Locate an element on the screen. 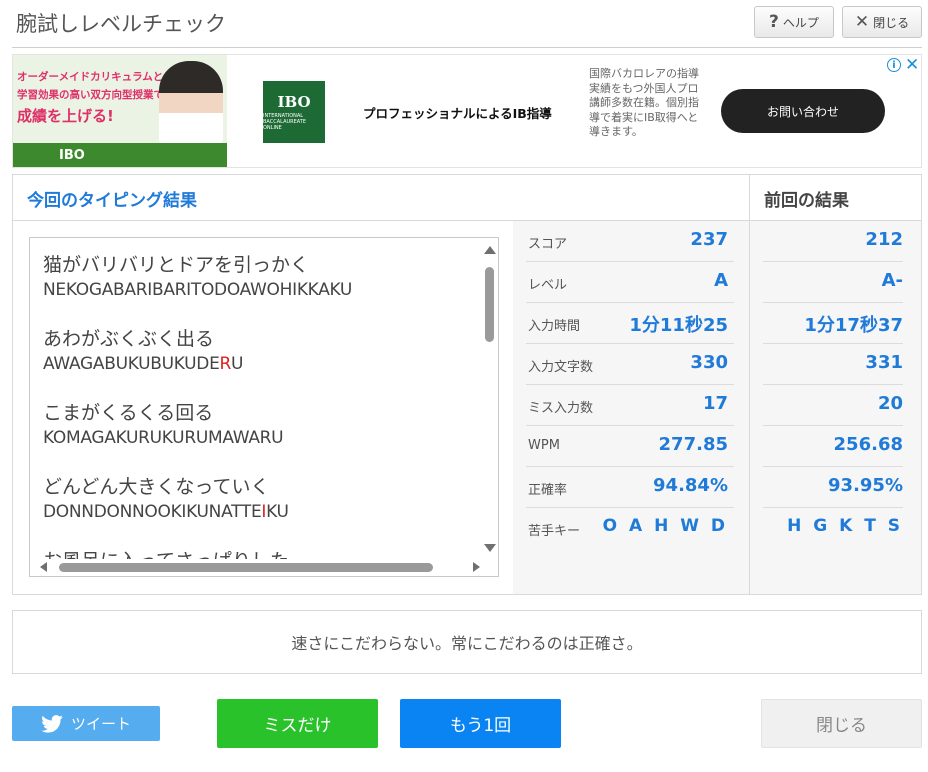 The image size is (928, 772). retry-button: もう1回 is located at coordinates (480, 723).